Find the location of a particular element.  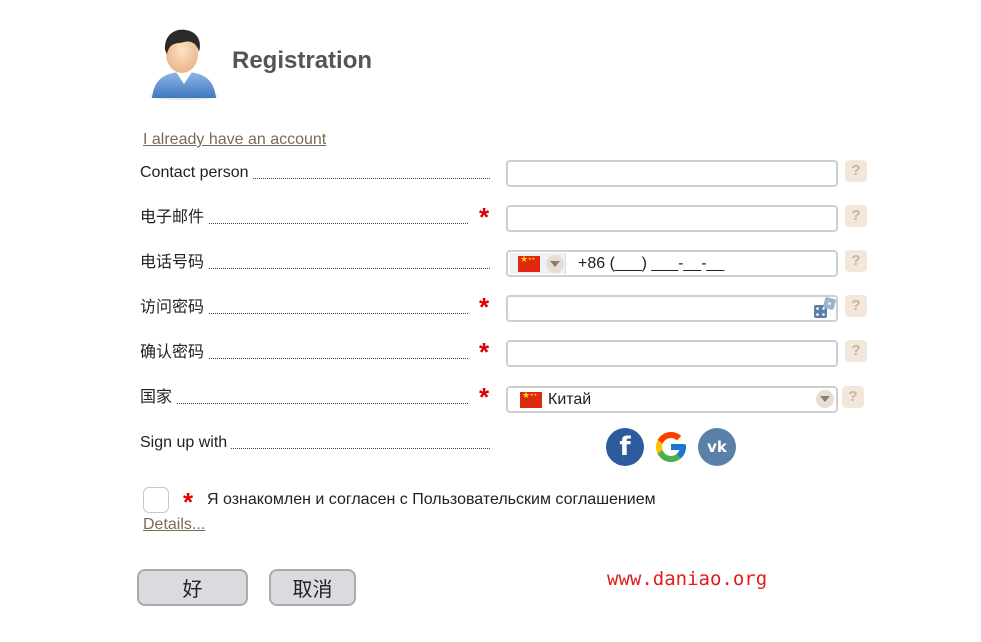

country-select-value: Китай is located at coordinates (570, 399).